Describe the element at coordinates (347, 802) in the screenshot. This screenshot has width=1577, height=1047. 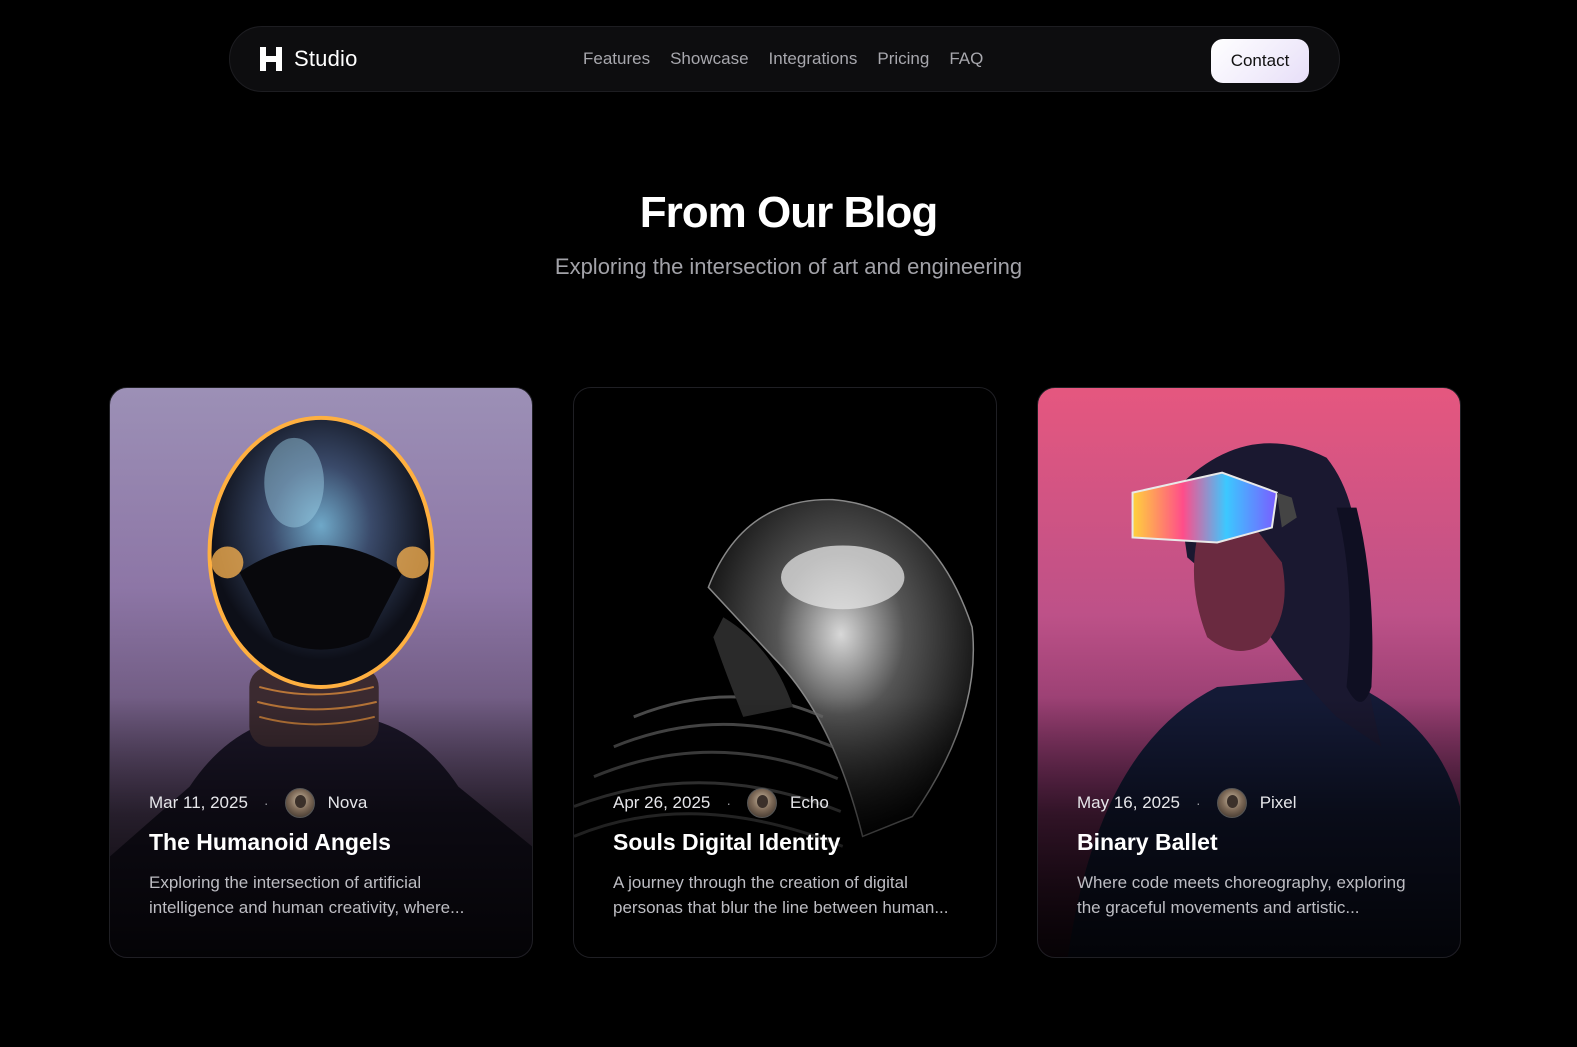
I see `author-name: Nova` at that location.